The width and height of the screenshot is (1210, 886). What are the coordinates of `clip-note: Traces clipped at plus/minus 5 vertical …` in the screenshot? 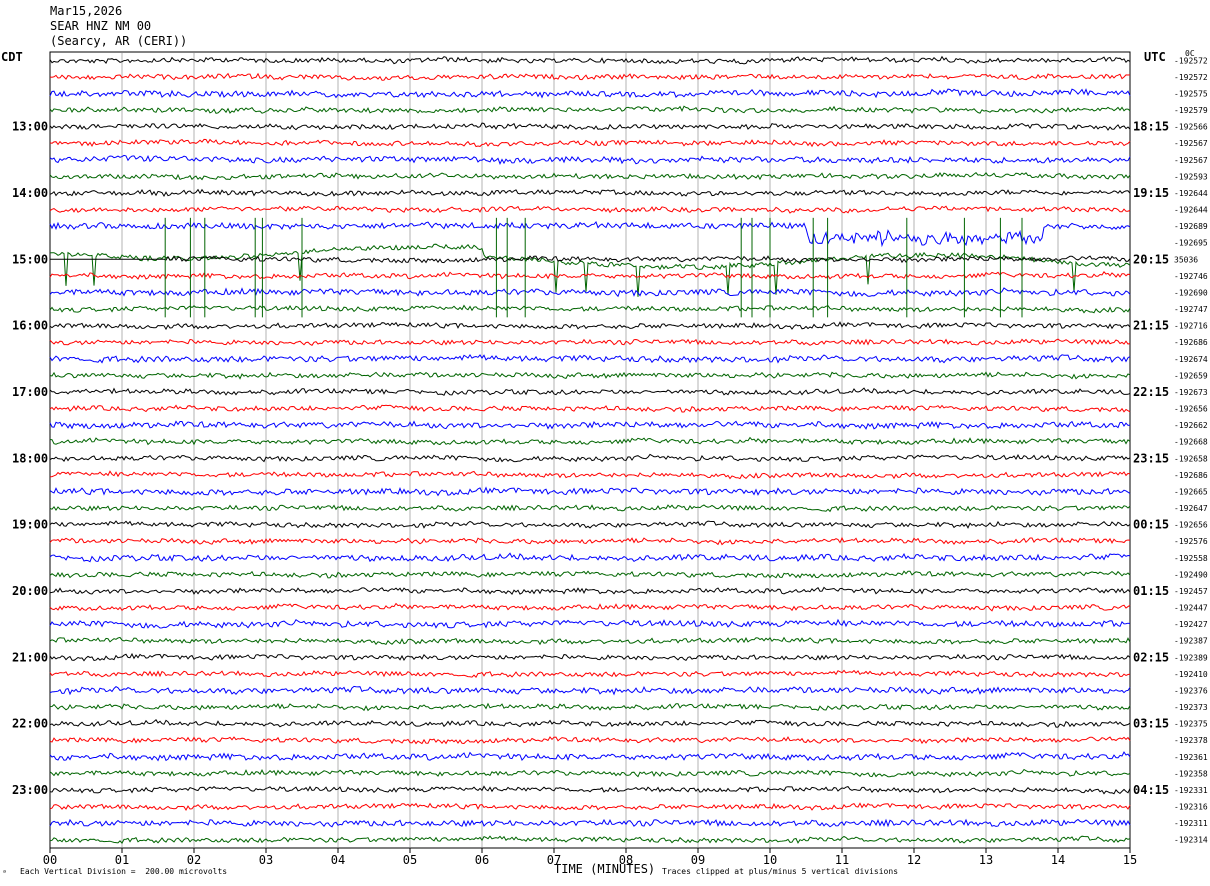 It's located at (780, 871).